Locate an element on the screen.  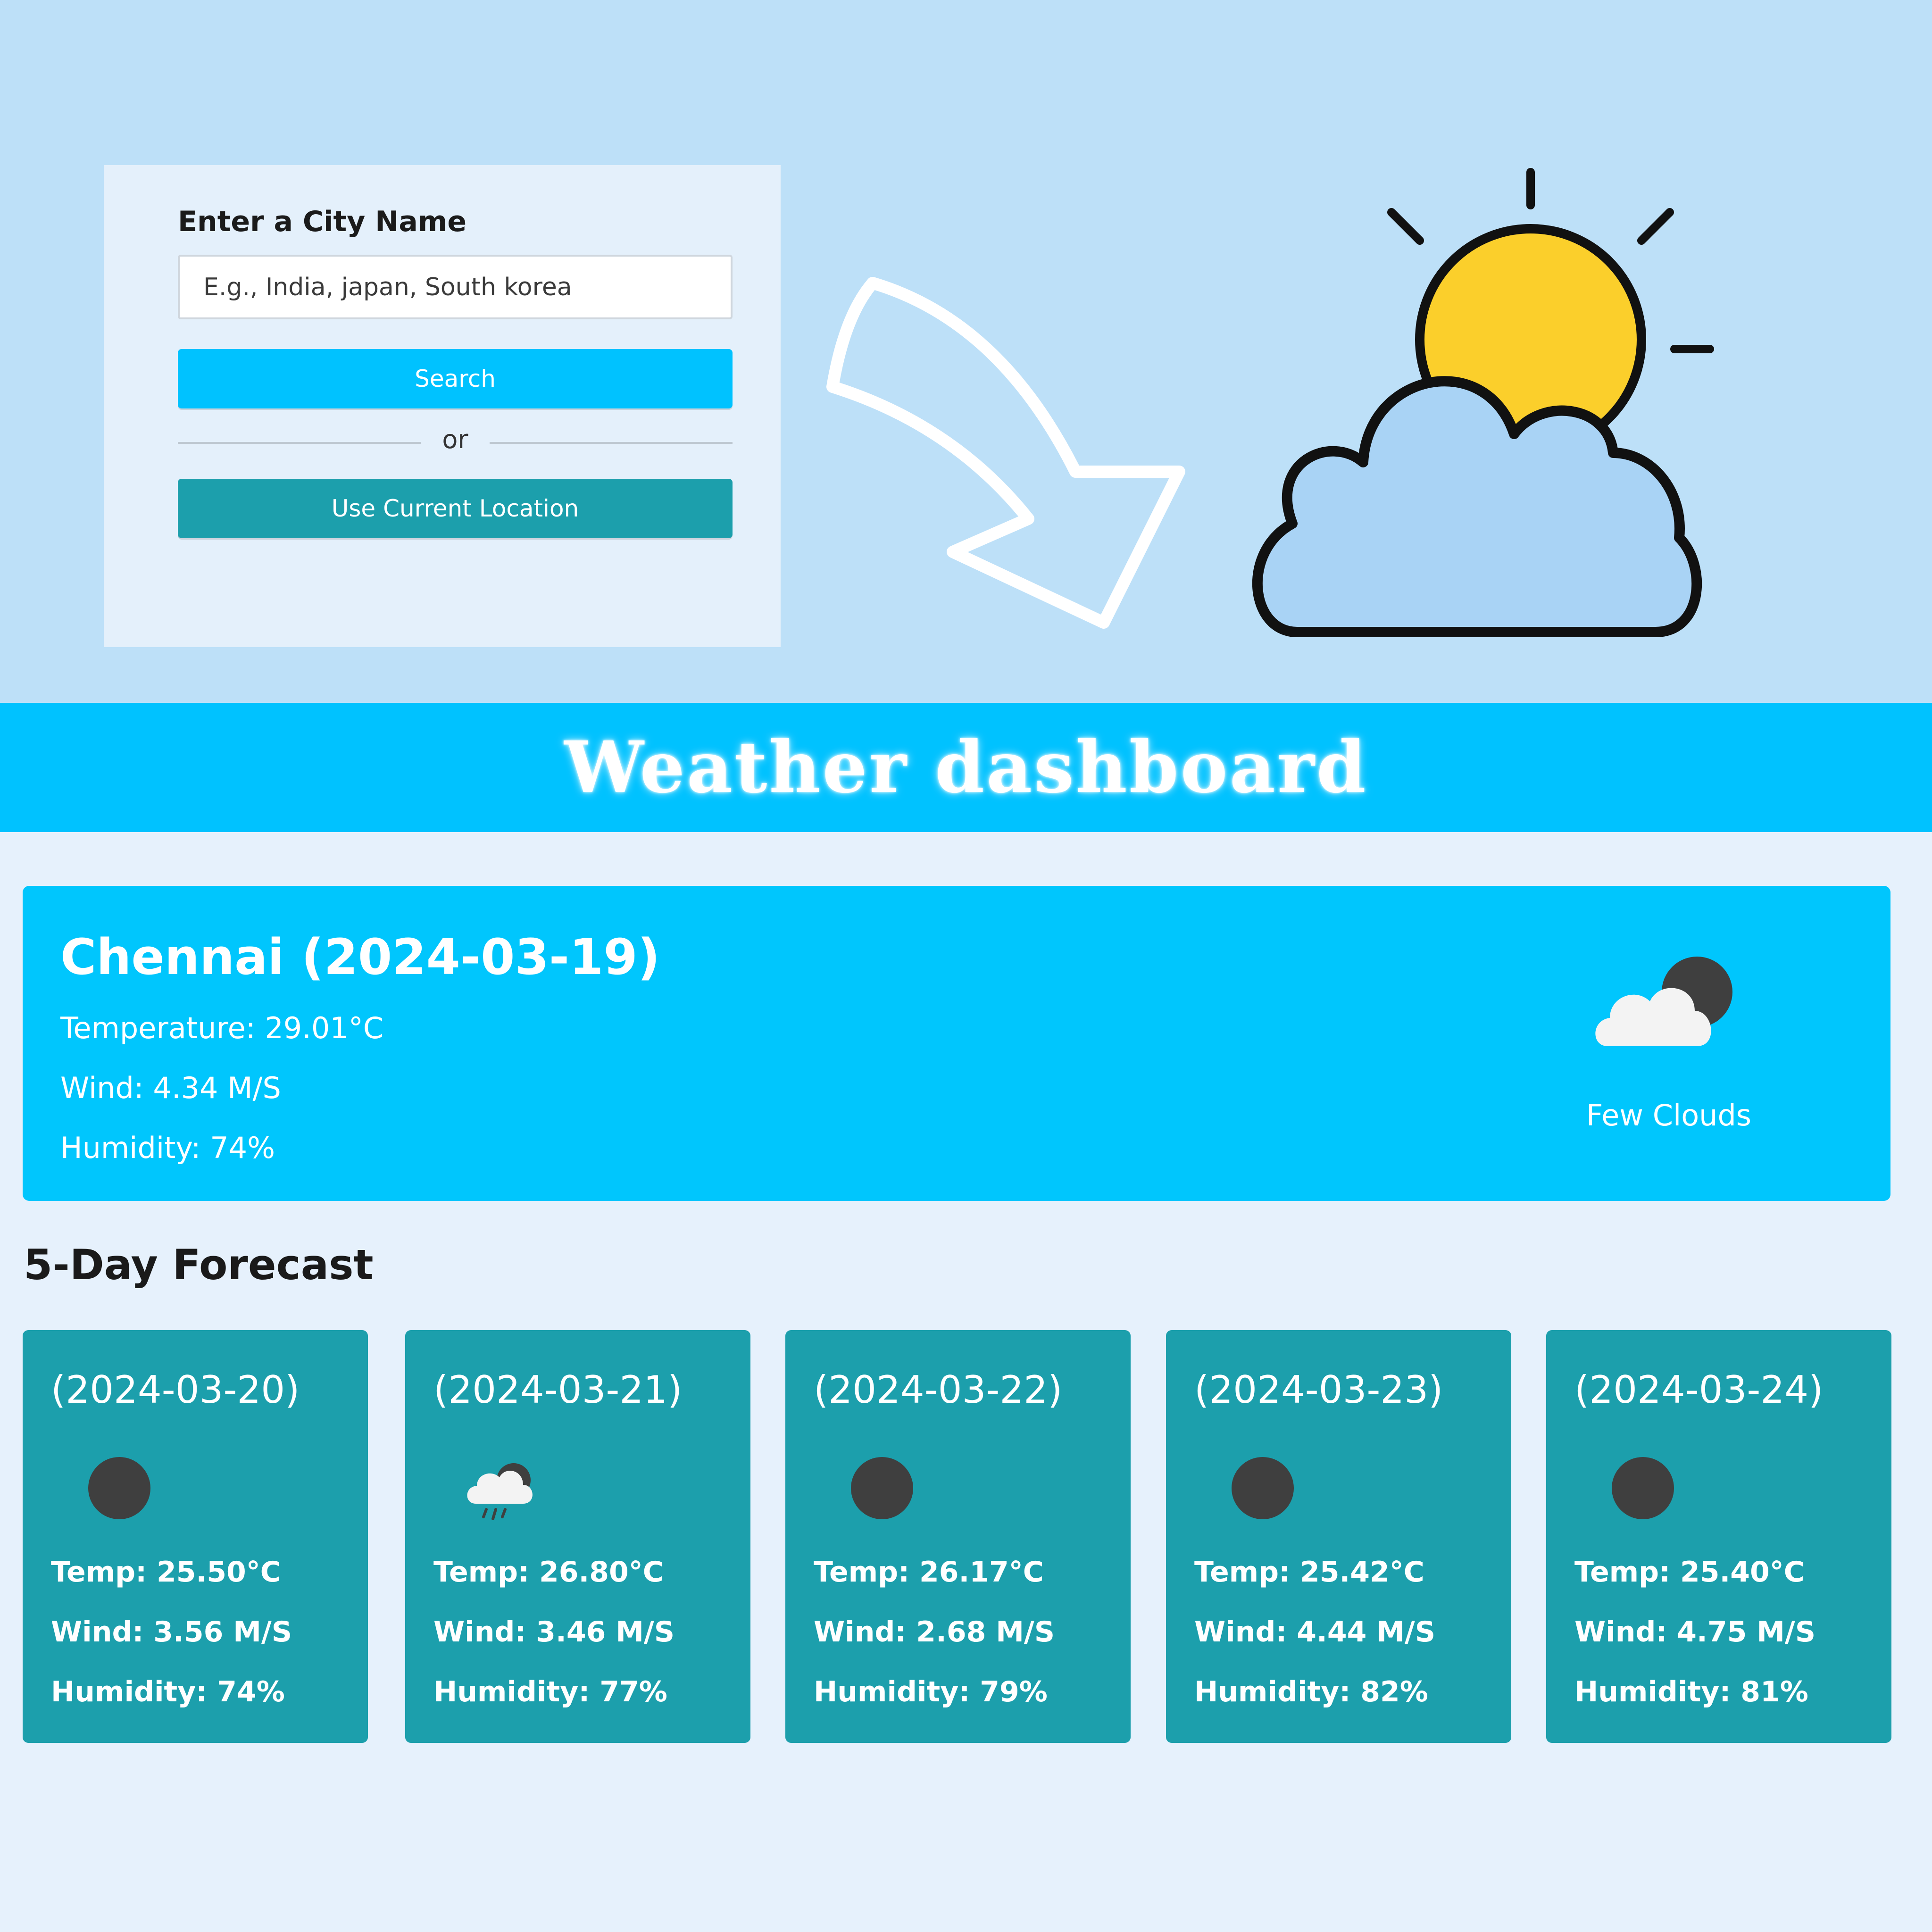
current-temperature: Temperature: 29.01°C is located at coordinates (222, 1028).